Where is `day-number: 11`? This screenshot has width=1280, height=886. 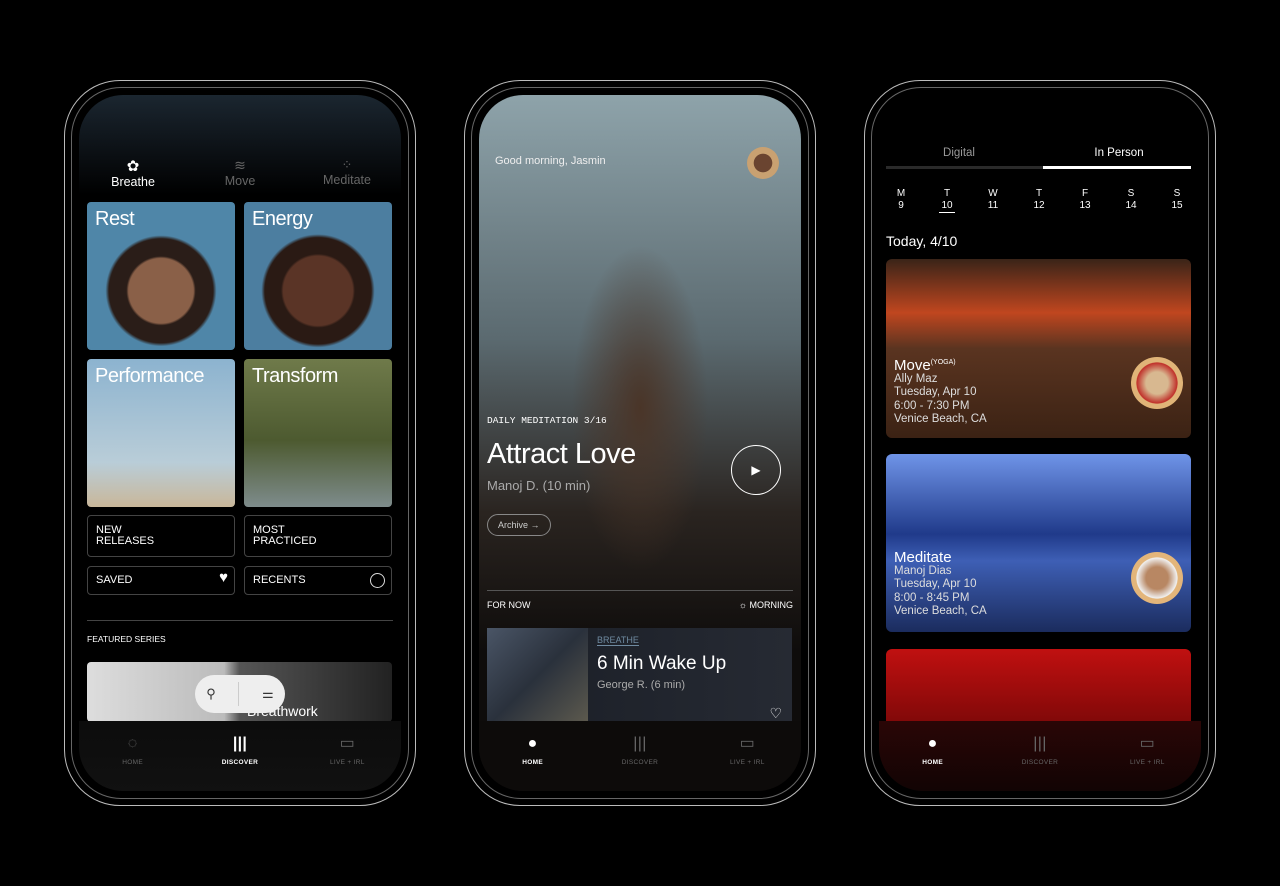
day-number: 11 is located at coordinates (993, 205).